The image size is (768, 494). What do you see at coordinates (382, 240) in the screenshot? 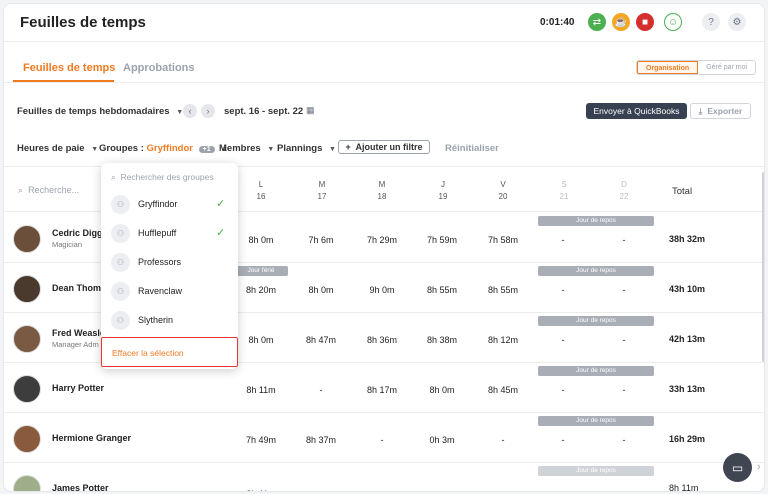
I see `hours-cell: 7h 29m` at bounding box center [382, 240].